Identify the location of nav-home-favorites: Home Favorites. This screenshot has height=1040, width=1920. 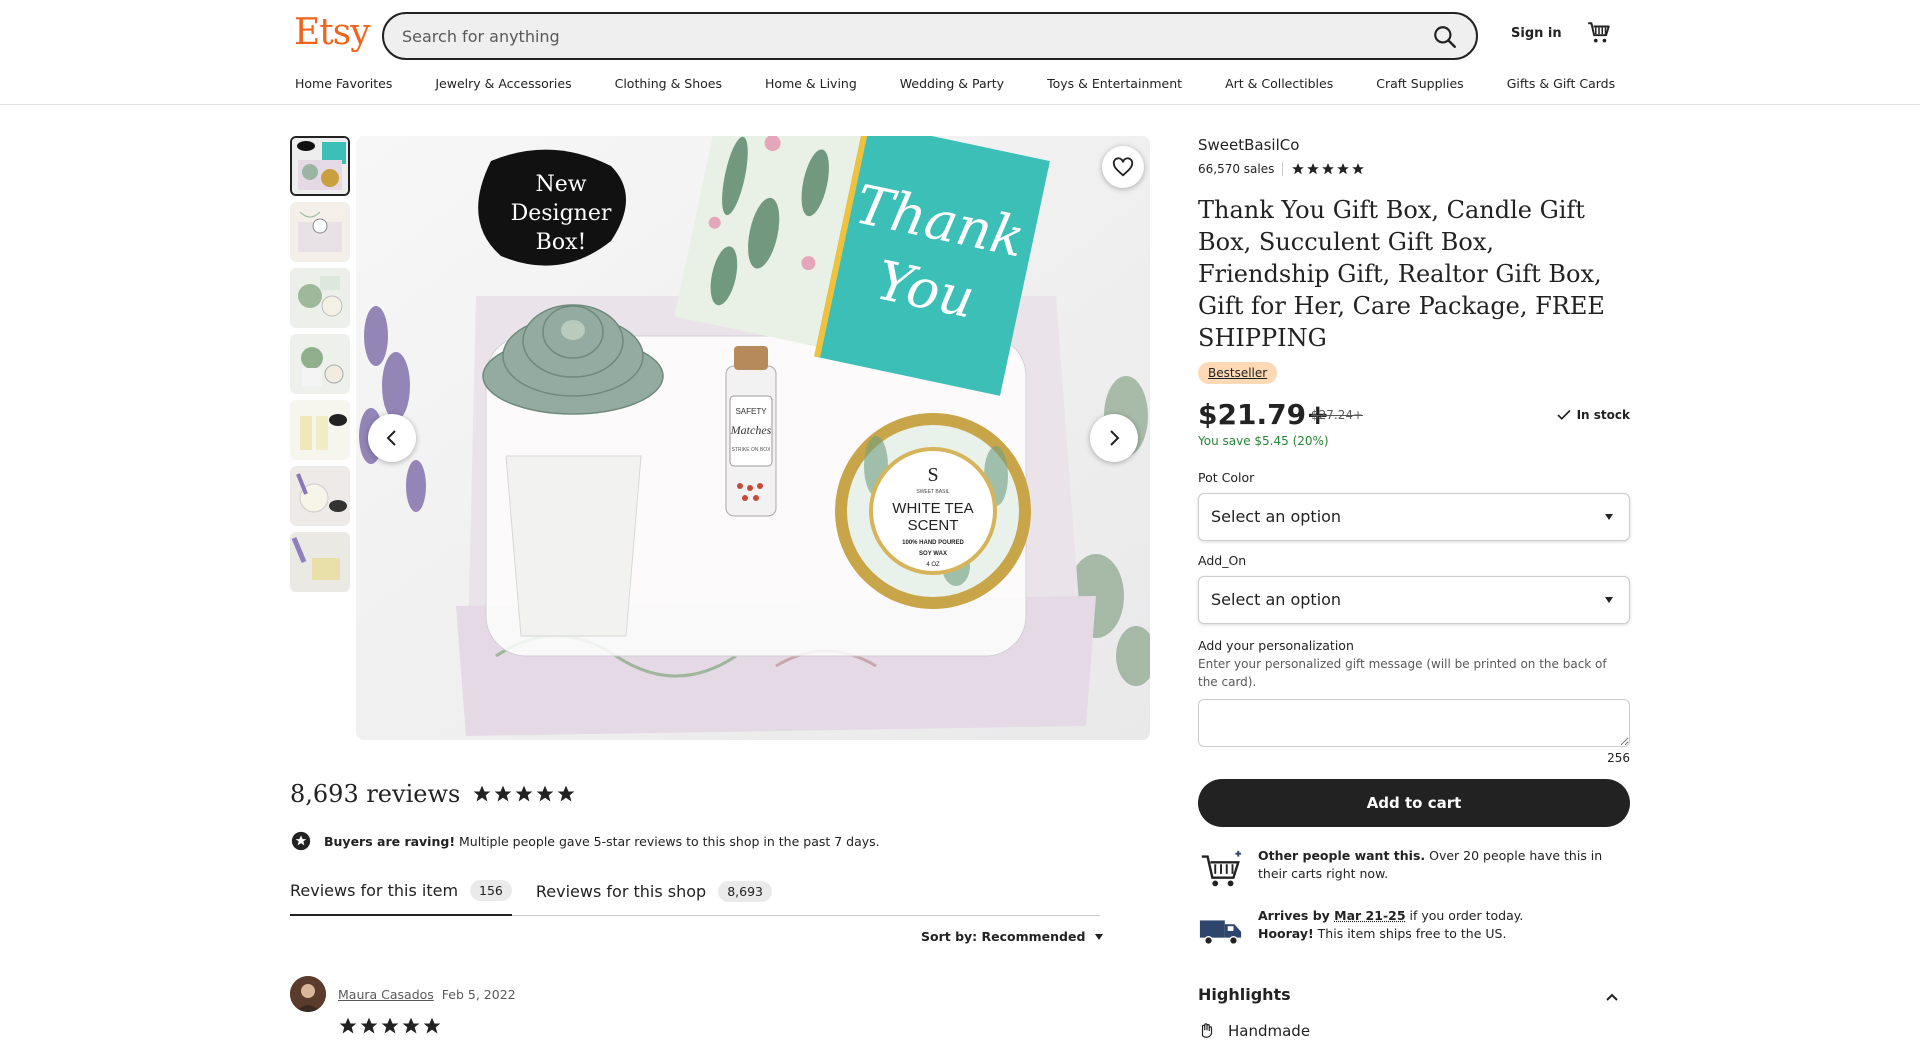
(343, 86).